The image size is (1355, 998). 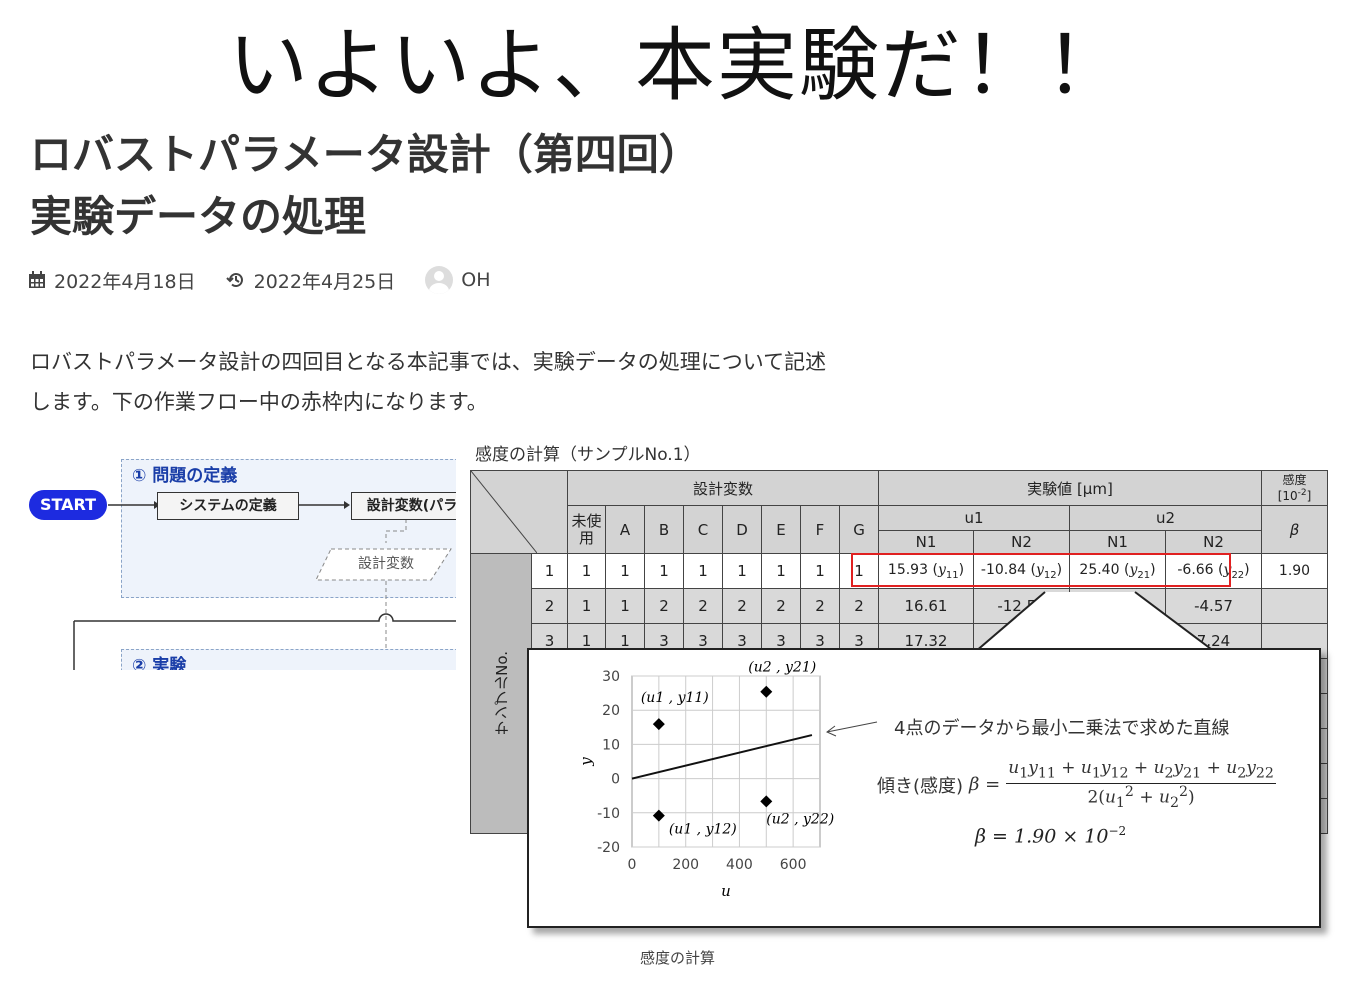 What do you see at coordinates (37, 279) in the screenshot?
I see `calendar-icon` at bounding box center [37, 279].